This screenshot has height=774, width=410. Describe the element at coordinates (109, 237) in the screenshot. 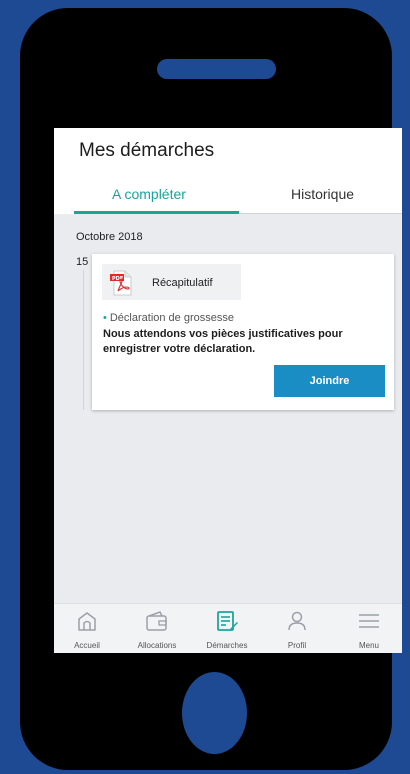

I see `month-label: Octobre 2018` at that location.